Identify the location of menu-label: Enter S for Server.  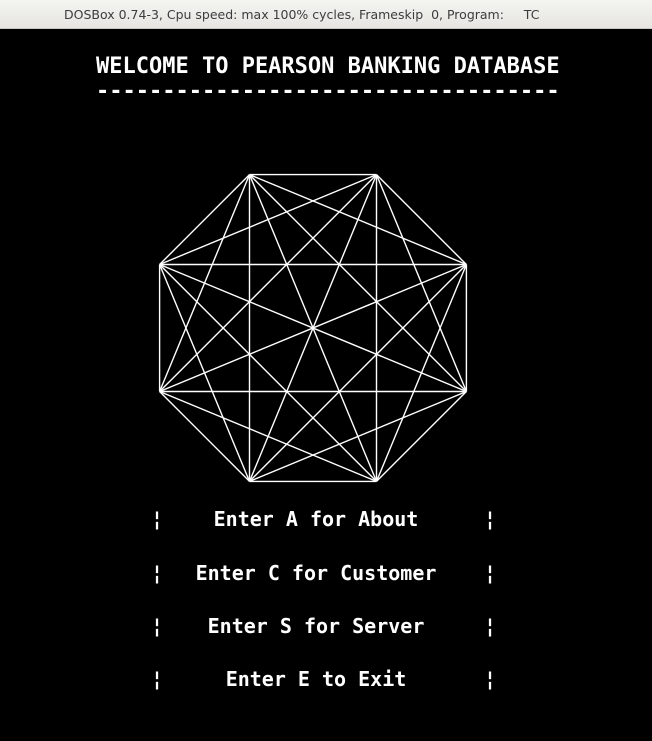
(316, 626).